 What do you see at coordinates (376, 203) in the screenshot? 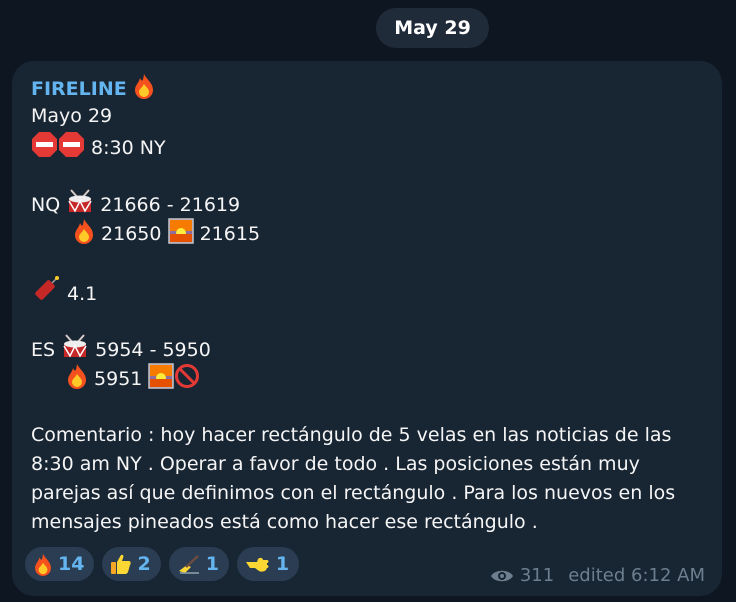
I see `nq-range-line: NQ 21666 - 21619` at bounding box center [376, 203].